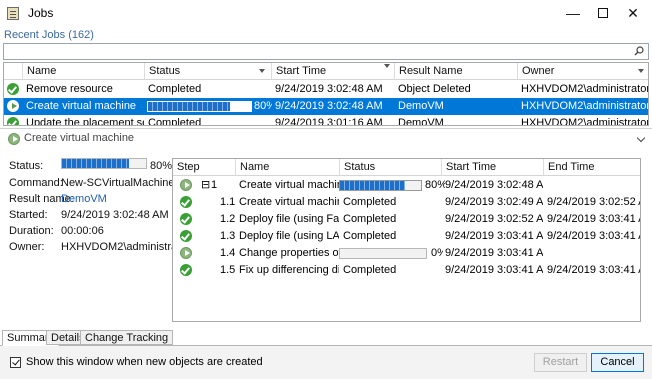  Describe the element at coordinates (115, 215) in the screenshot. I see `started-value: 9/24/2019 3:02:48 AM` at that location.